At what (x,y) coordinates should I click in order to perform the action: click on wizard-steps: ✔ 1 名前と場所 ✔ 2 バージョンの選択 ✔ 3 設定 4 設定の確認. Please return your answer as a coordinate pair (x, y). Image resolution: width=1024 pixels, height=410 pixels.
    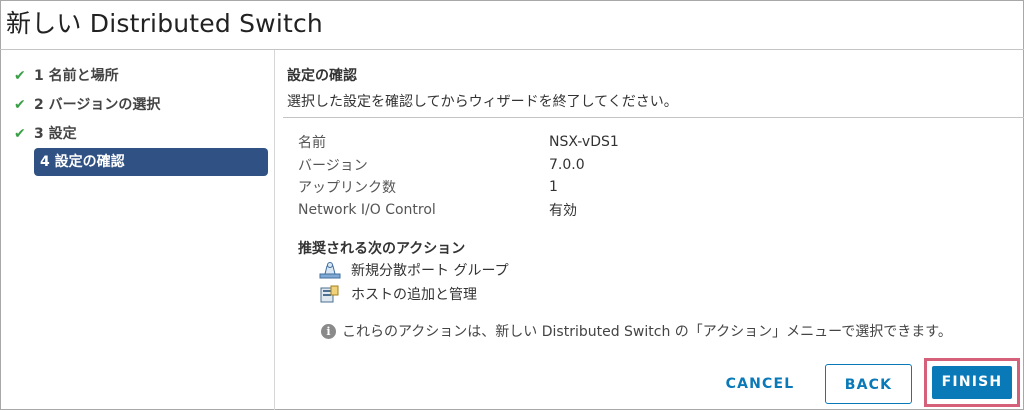
    Looking at the image, I should click on (141, 118).